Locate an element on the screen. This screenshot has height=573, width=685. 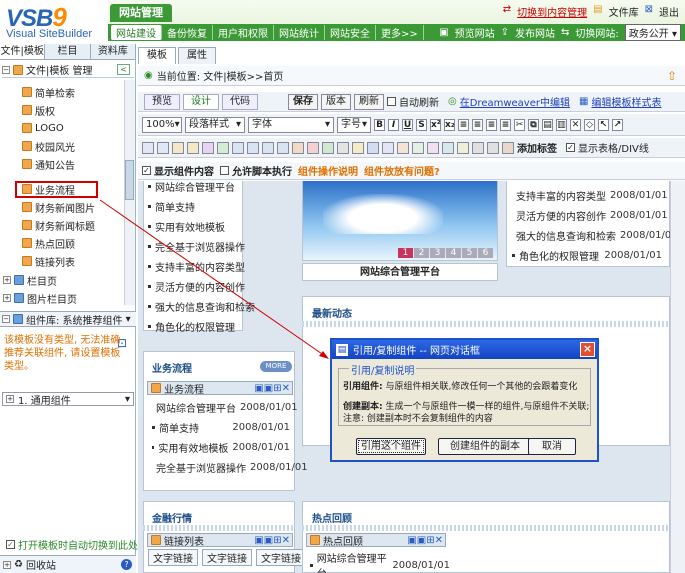
justify-icon: ≡ is located at coordinates (505, 124).